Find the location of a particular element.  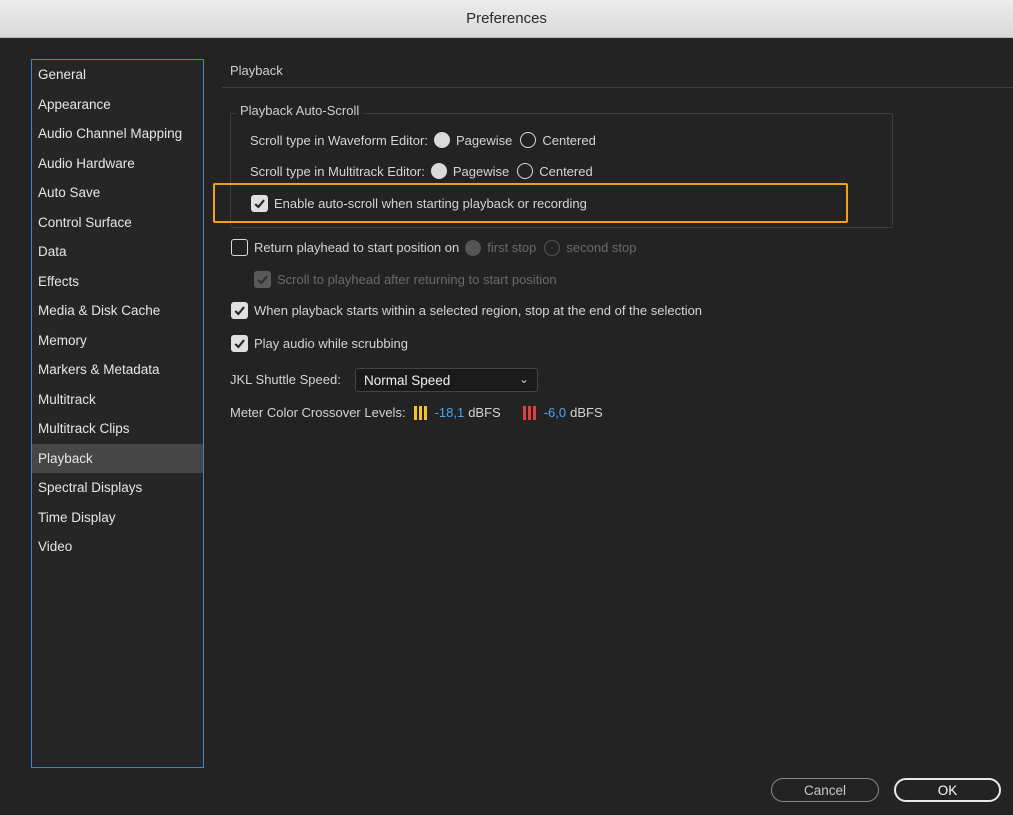

return-playhead-label: Return playhead to start position on is located at coordinates (356, 247).